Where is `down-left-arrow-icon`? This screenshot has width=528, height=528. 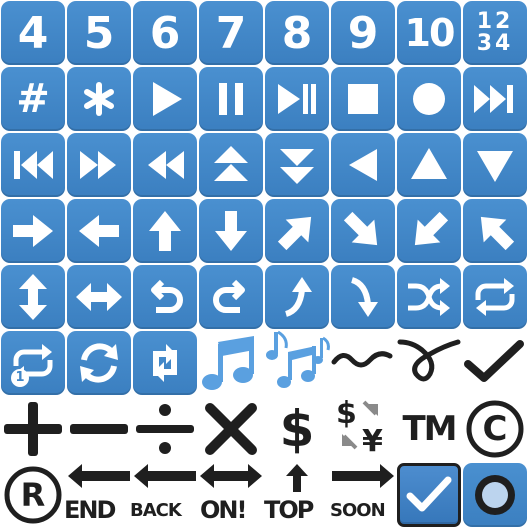
down-left-arrow-icon is located at coordinates (429, 231).